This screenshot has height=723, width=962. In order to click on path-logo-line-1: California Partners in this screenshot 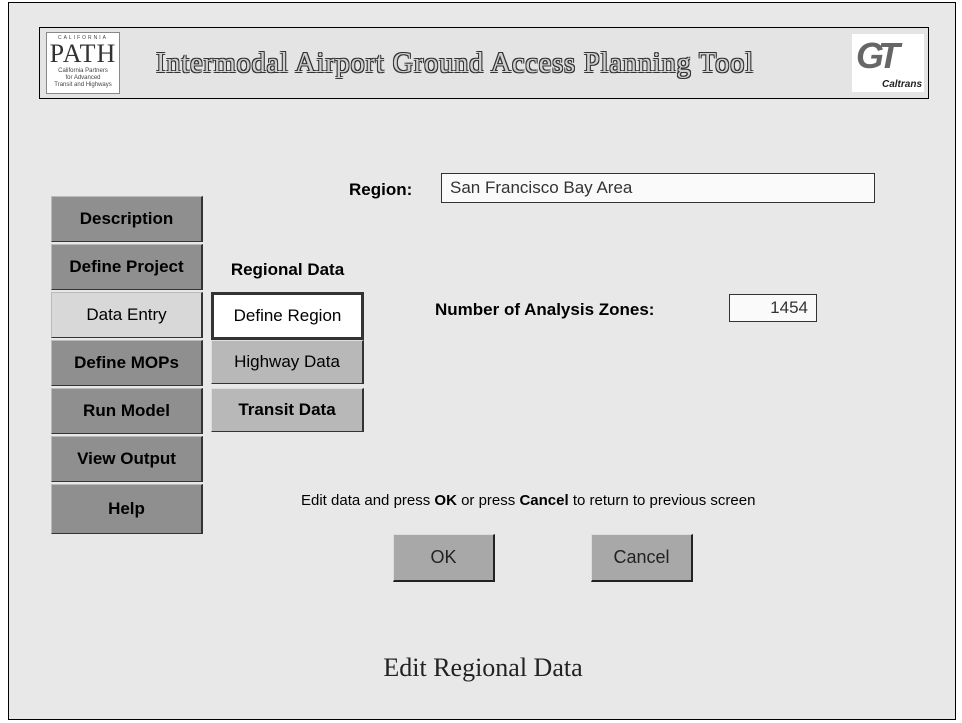, I will do `click(83, 71)`.